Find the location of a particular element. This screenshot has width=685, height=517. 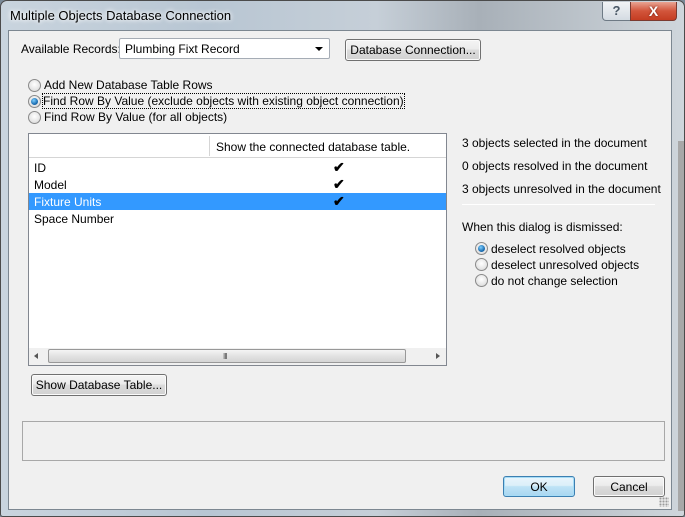

row-name: Fixture Units is located at coordinates (68, 202).